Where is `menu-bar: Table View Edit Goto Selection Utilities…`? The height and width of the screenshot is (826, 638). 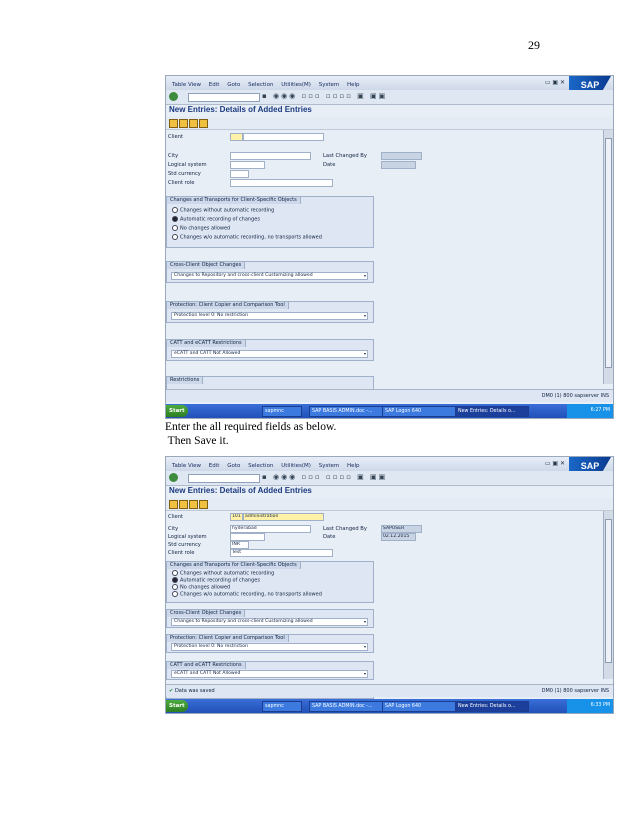
menu-bar: Table View Edit Goto Selection Utilities… is located at coordinates (389, 85).